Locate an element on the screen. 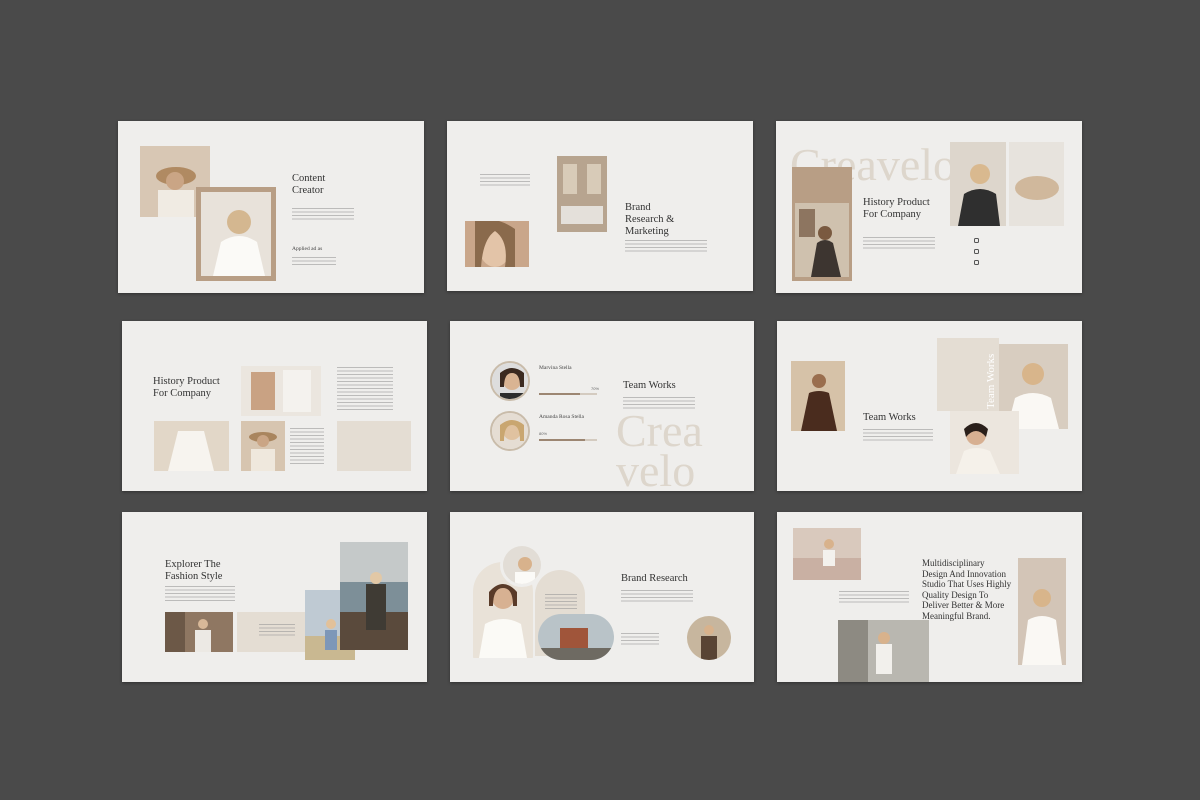 This screenshot has height=800, width=1200. slide-title: Brand Research & Marketing is located at coordinates (650, 219).